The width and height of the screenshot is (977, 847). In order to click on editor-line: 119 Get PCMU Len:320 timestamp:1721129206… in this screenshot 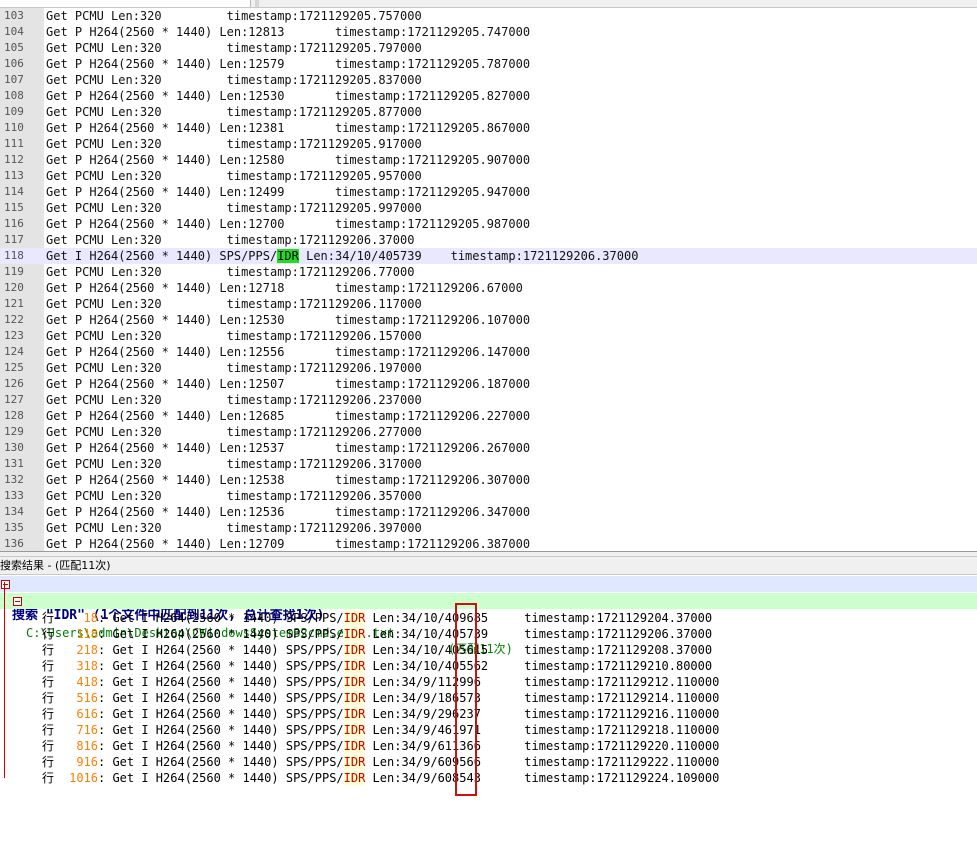, I will do `click(488, 272)`.